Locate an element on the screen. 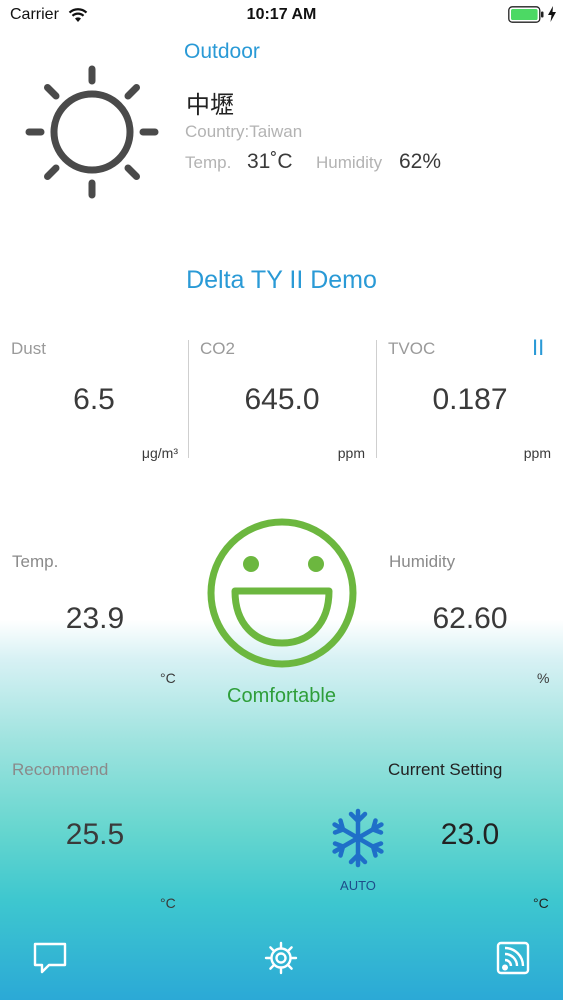  cast-icon is located at coordinates (513, 958).